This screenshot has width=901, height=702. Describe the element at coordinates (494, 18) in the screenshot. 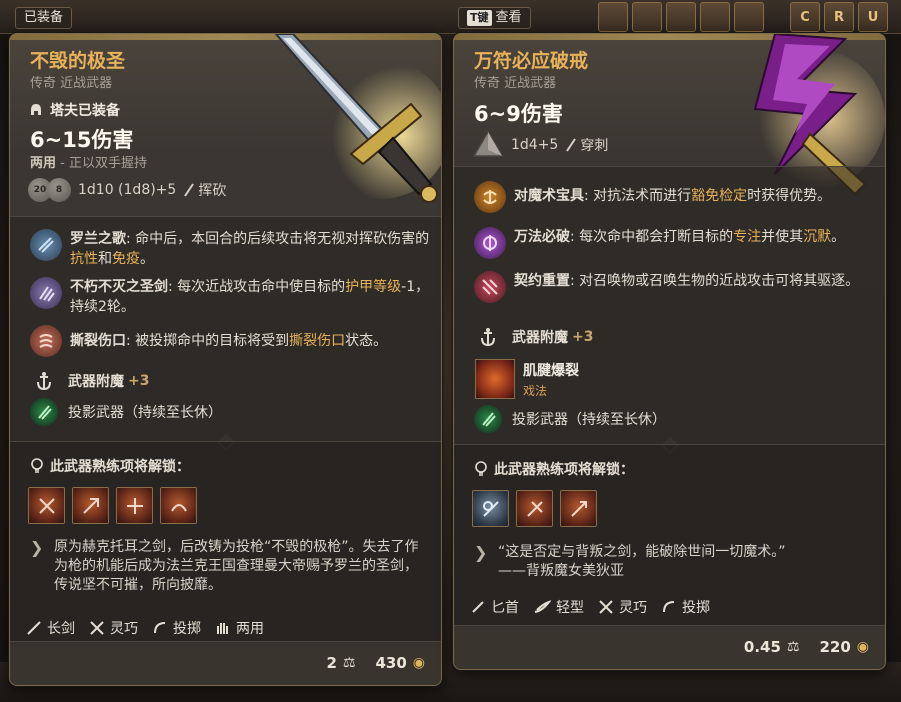

I see `compare-hint: T键 查看` at that location.